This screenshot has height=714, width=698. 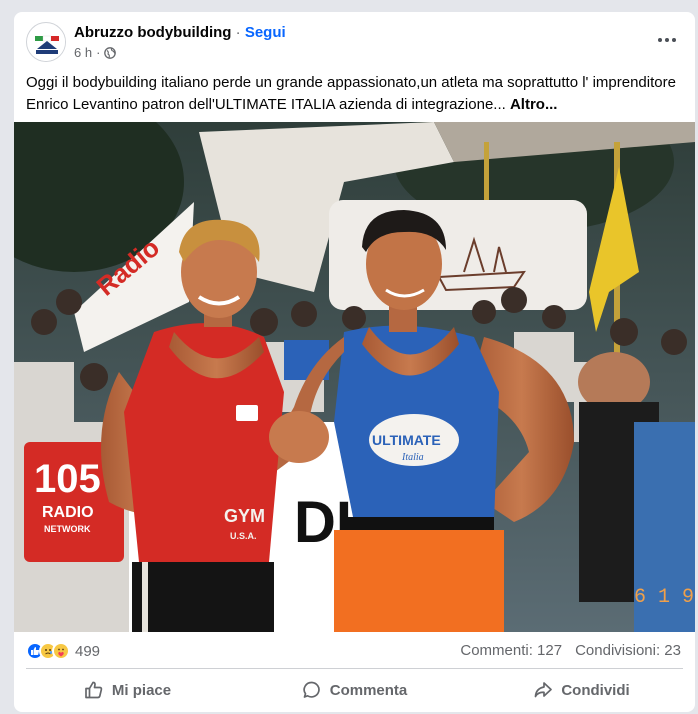 I want to click on photo-date-stamp: 6 1 9, so click(x=664, y=597).